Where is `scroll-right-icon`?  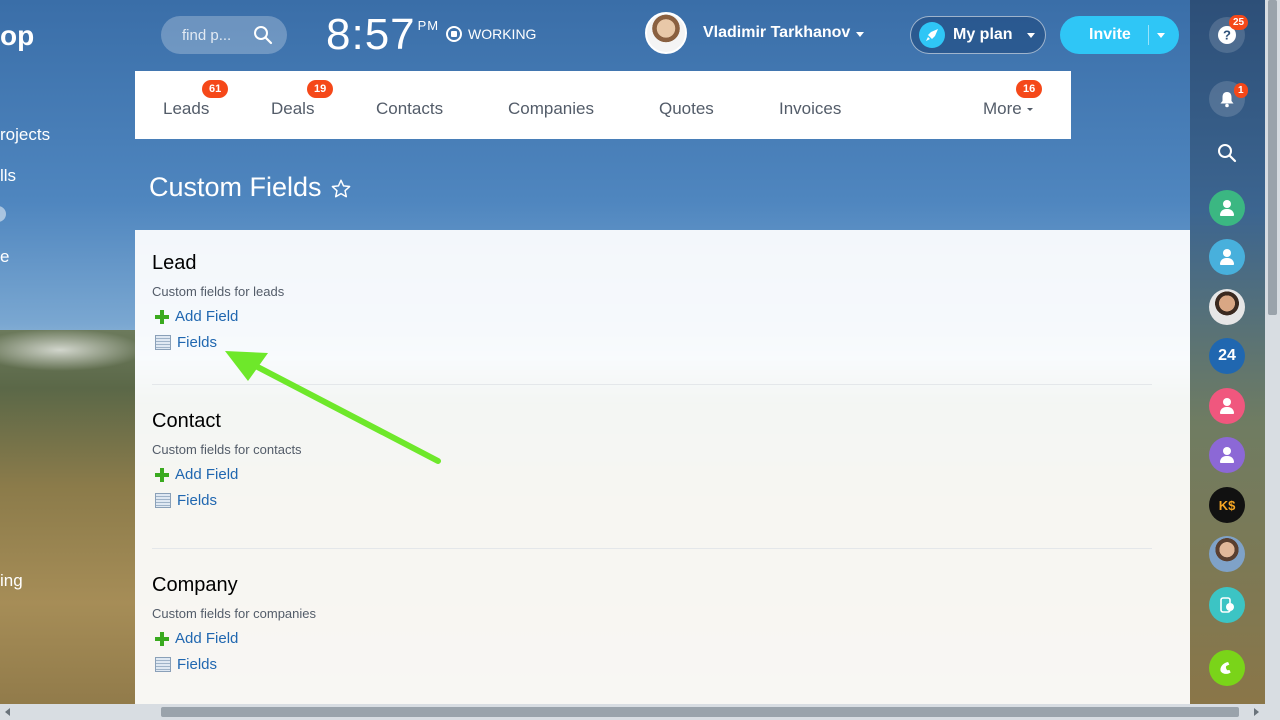
scroll-right-icon is located at coordinates (1256, 712).